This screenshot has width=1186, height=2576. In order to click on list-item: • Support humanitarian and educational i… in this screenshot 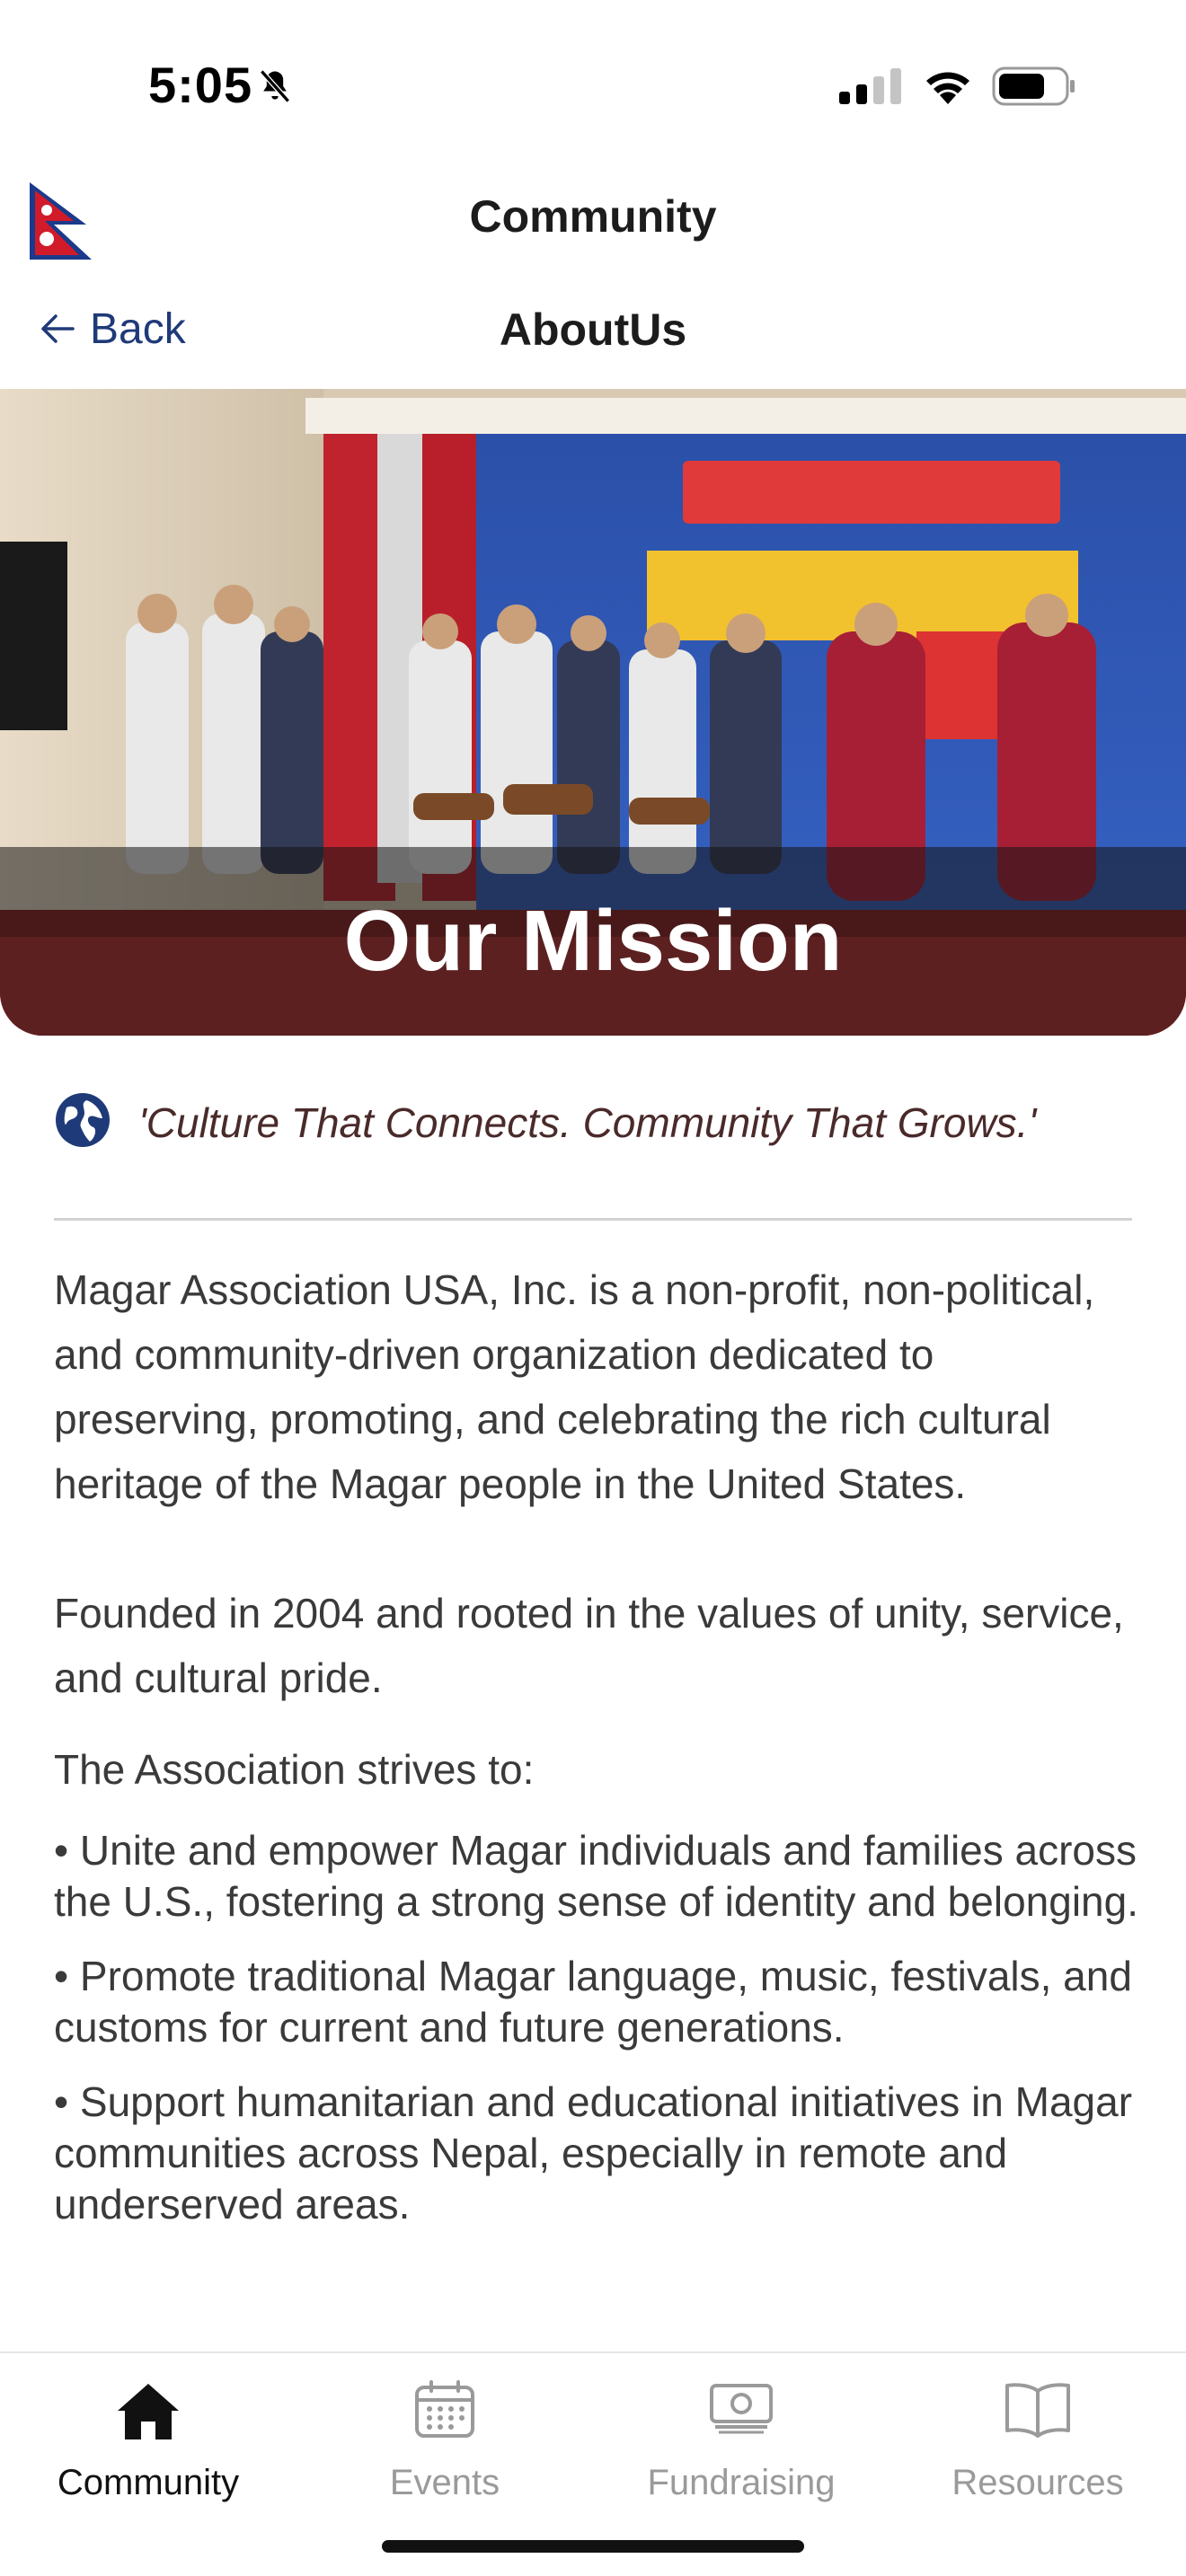, I will do `click(593, 2153)`.